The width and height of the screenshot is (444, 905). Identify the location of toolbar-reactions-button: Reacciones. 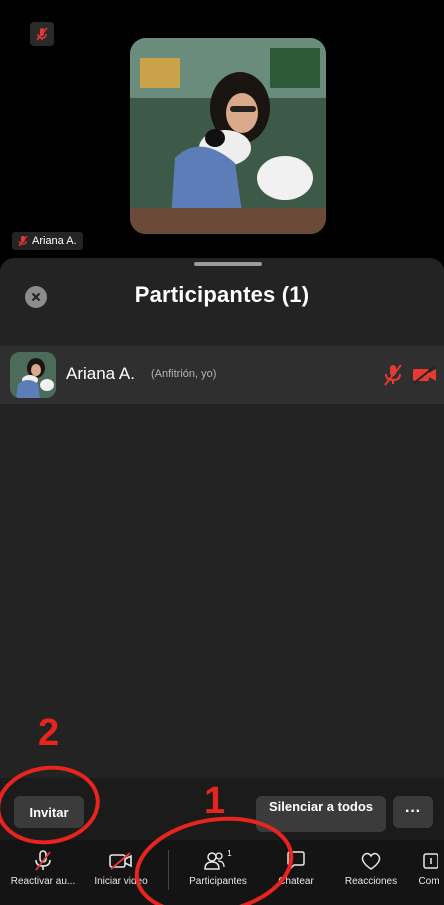
(371, 872).